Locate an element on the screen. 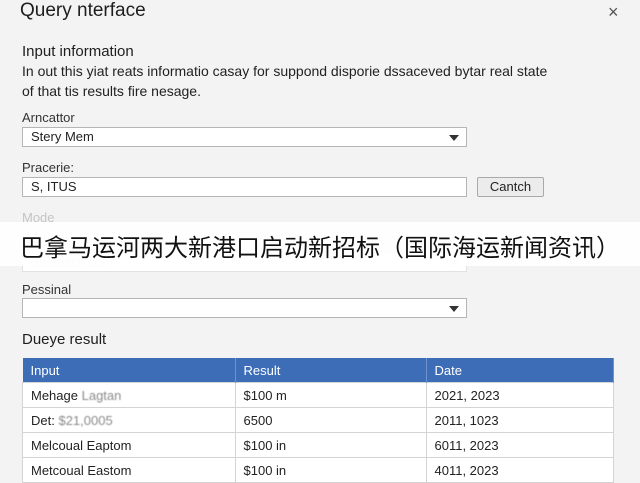 Image resolution: width=640 pixels, height=483 pixels. overlay-text: 巴拿马运河两大新港口启动新招标（国际海运新闻资讯） is located at coordinates (320, 248).